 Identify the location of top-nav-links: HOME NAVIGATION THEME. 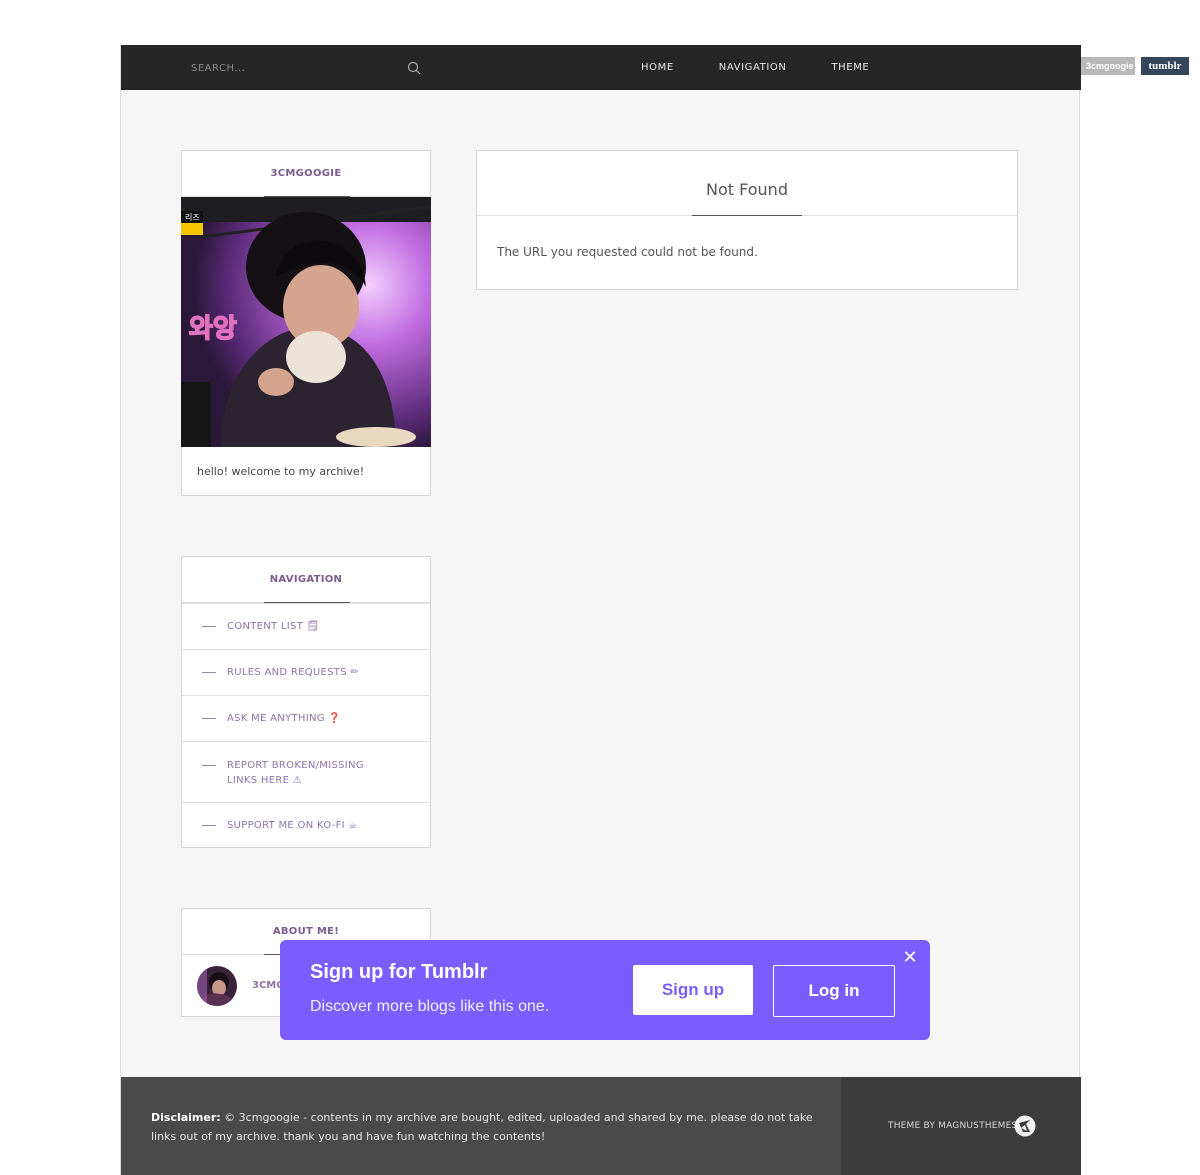
(777, 67).